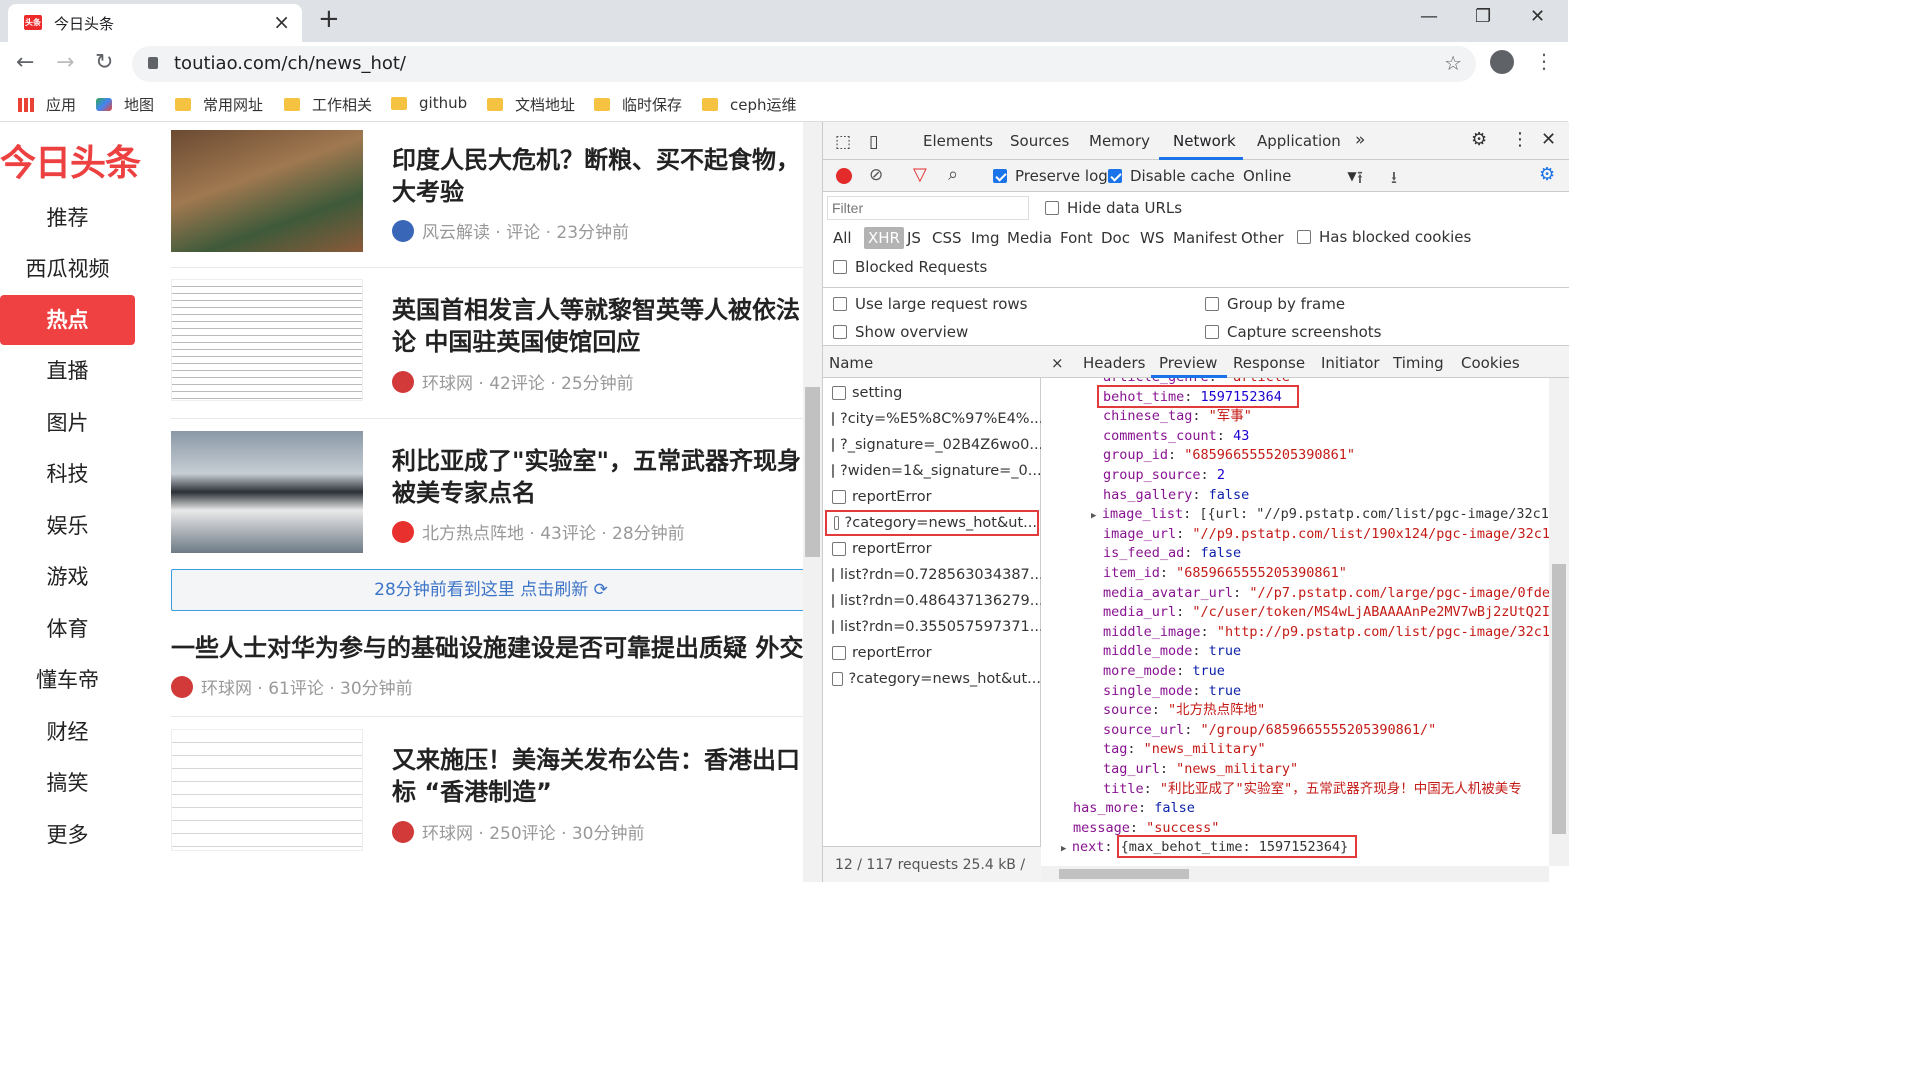  What do you see at coordinates (1394, 179) in the screenshot?
I see `export-har-icon: ⭳` at bounding box center [1394, 179].